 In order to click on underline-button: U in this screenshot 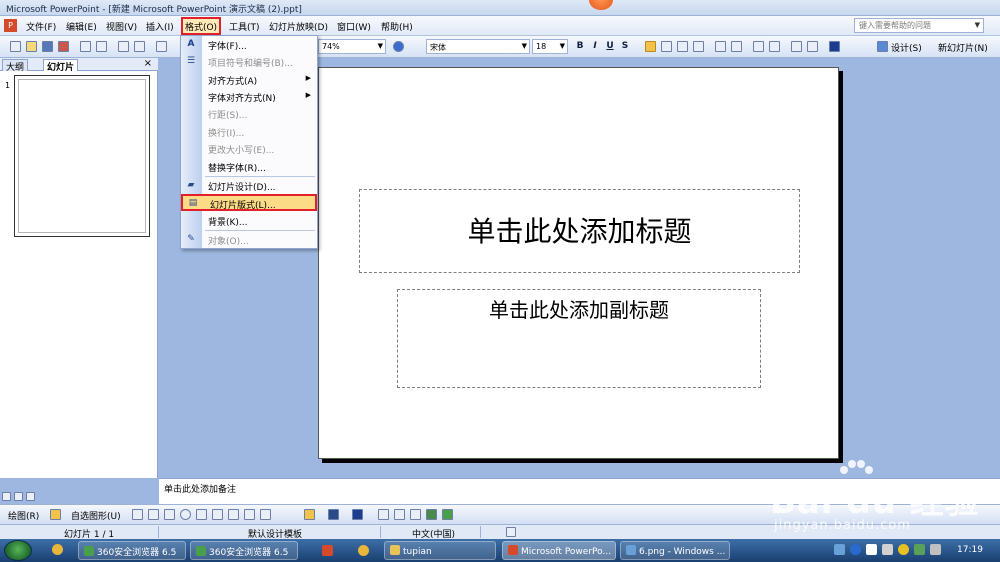, I will do `click(610, 46)`.